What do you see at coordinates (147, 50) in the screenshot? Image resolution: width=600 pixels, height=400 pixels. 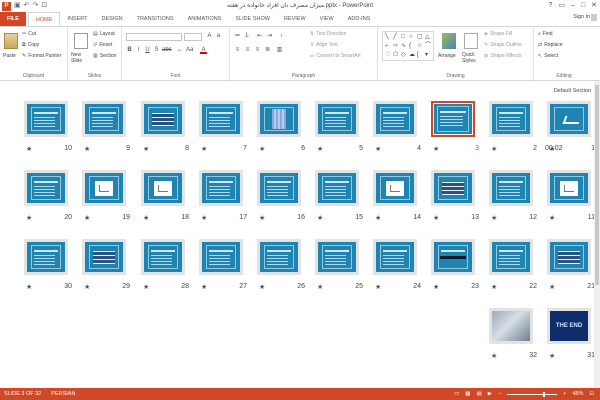 I see `underline-icon: U` at bounding box center [147, 50].